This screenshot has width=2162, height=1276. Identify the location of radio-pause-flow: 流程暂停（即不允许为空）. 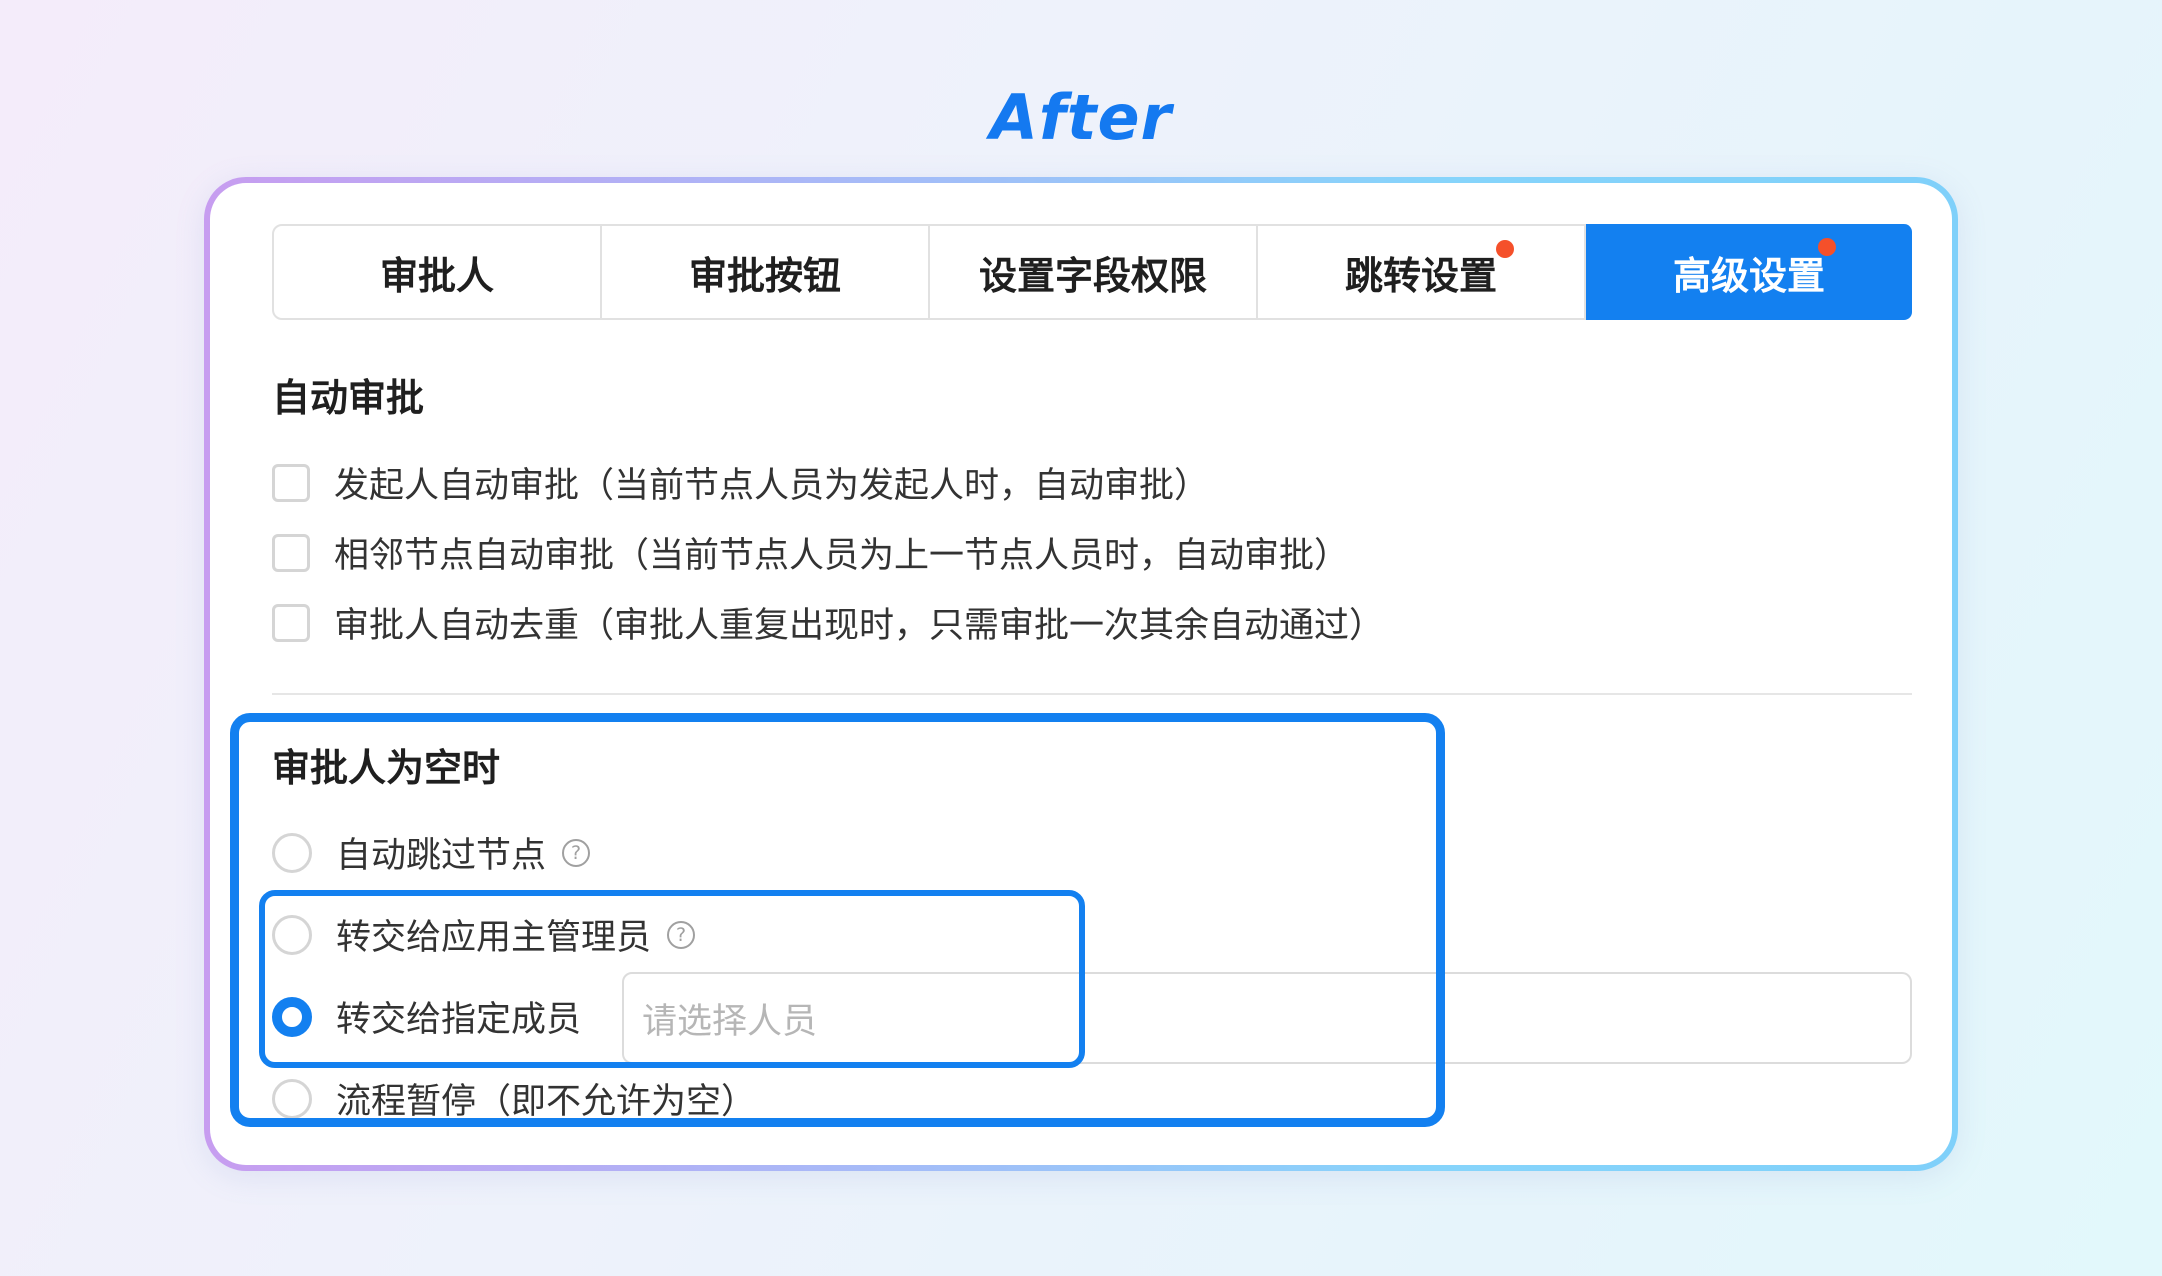
(514, 1098).